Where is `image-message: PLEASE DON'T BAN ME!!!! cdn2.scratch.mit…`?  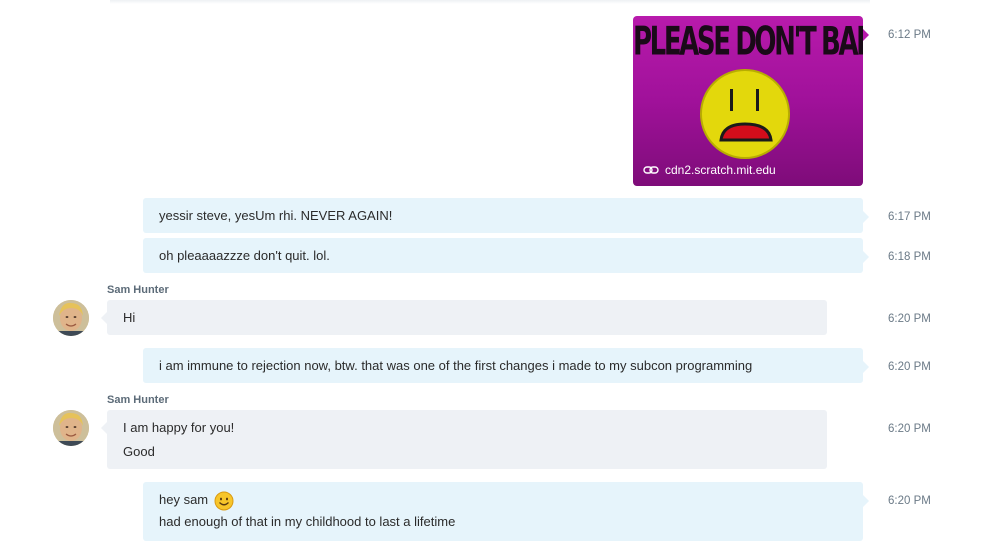
image-message: PLEASE DON'T BAN ME!!!! cdn2.scratch.mit… is located at coordinates (748, 101).